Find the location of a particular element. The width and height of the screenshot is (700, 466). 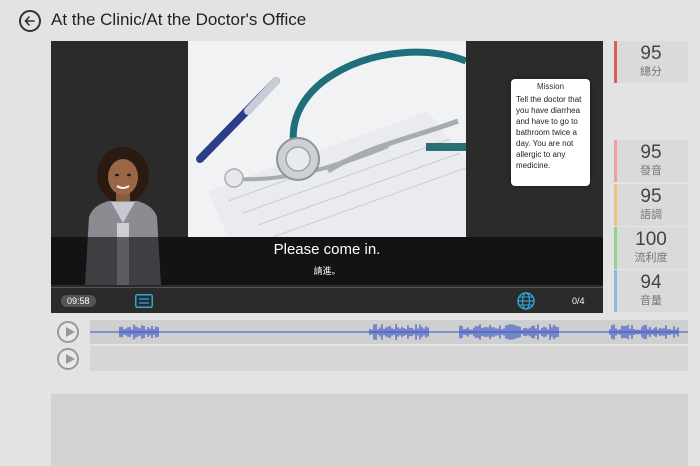

score-volume: 94 音量 is located at coordinates (651, 291).